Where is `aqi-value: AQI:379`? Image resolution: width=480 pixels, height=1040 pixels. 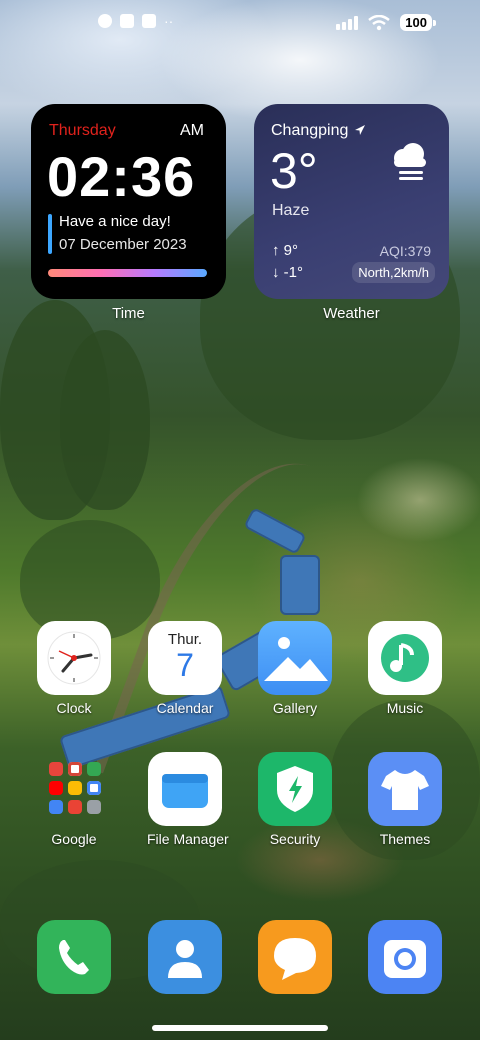 aqi-value: AQI:379 is located at coordinates (405, 251).